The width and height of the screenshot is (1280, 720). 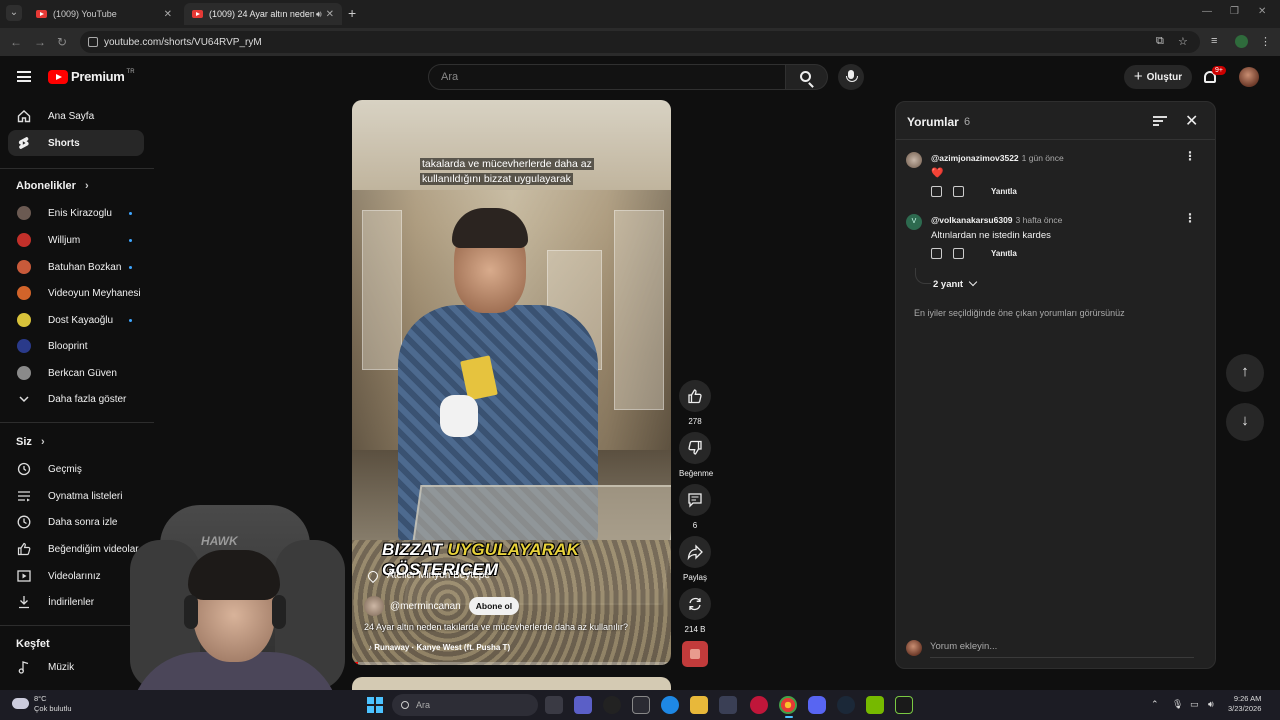 I want to click on clock: 9:26 AM 3/23/2026, so click(x=1244, y=704).